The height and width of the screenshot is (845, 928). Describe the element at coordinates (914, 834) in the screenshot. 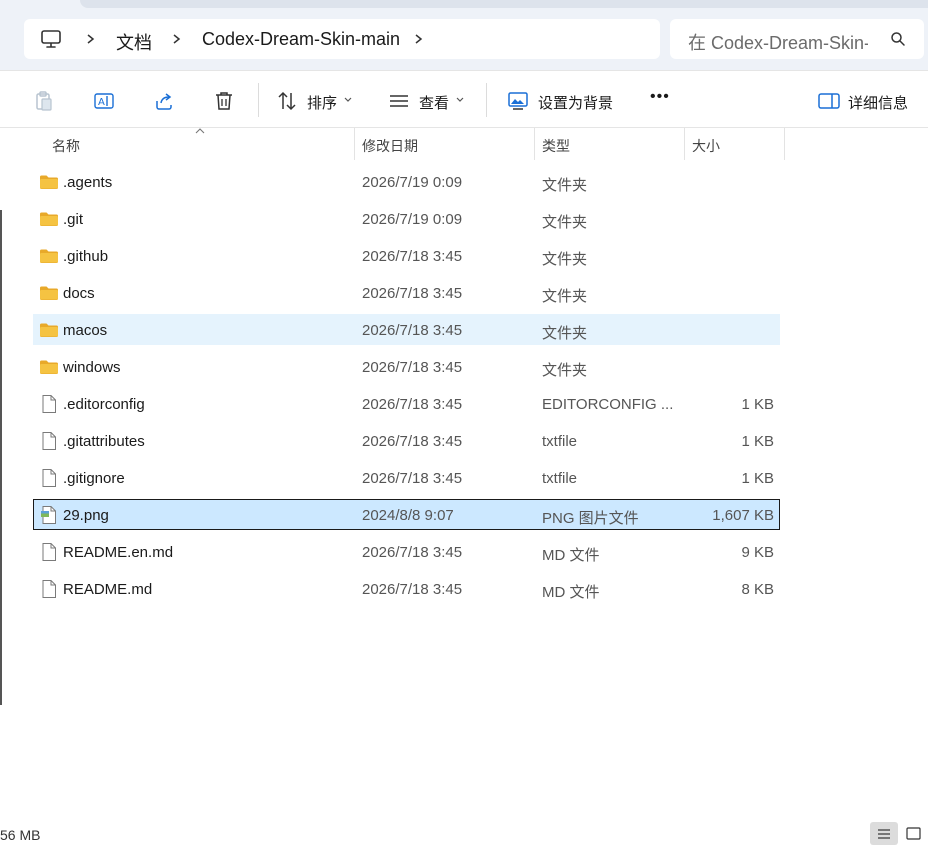

I see `tiles-view-icon` at that location.